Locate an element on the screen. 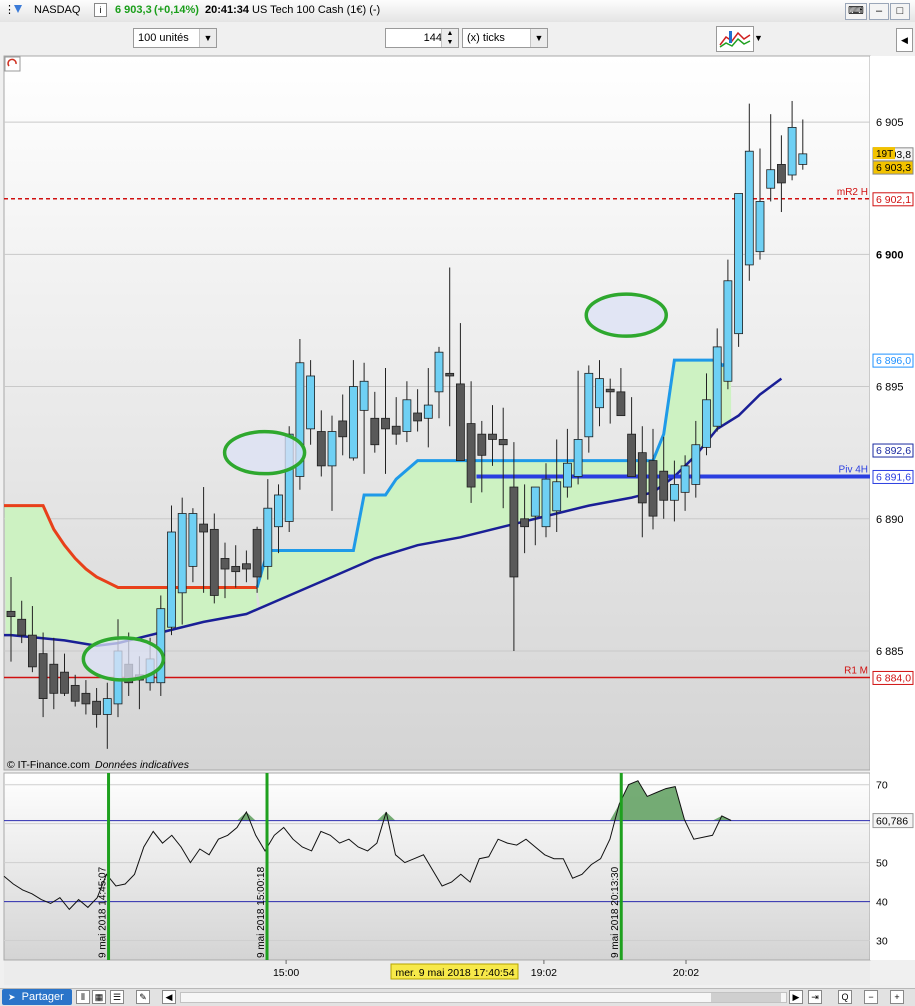 This screenshot has width=915, height=1006. x-tick-label: 19:02 is located at coordinates (544, 973).